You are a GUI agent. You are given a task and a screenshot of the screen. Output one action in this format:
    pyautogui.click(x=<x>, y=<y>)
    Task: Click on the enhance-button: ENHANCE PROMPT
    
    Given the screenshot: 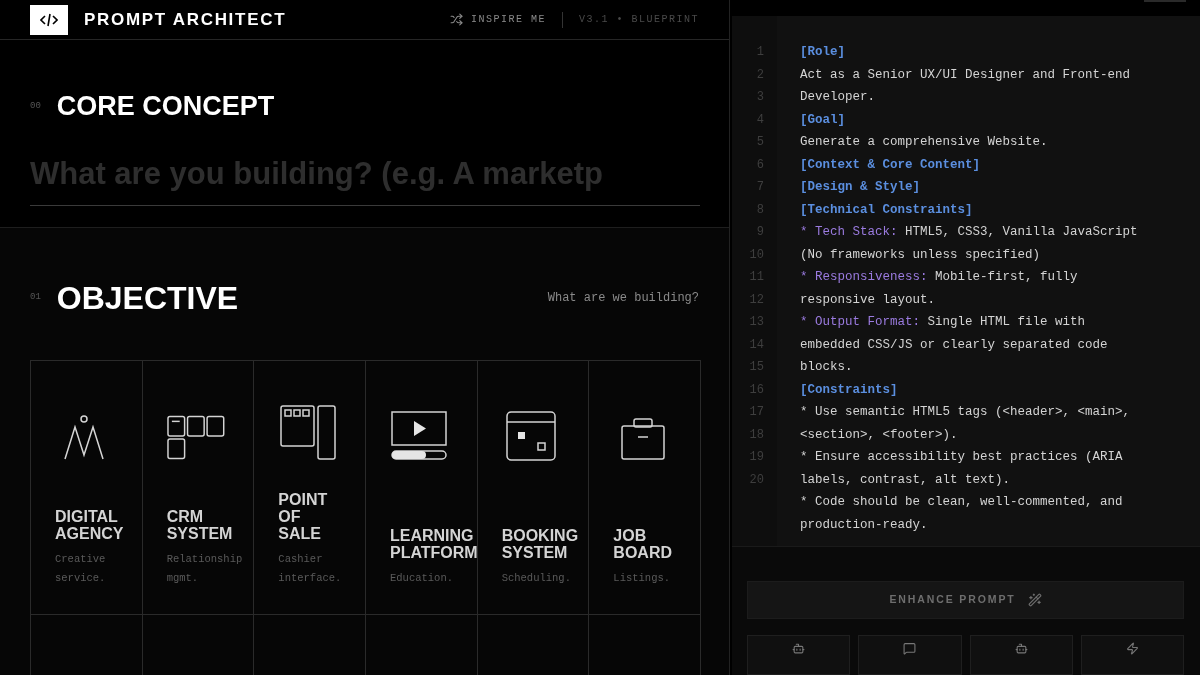 What is the action you would take?
    pyautogui.click(x=965, y=600)
    